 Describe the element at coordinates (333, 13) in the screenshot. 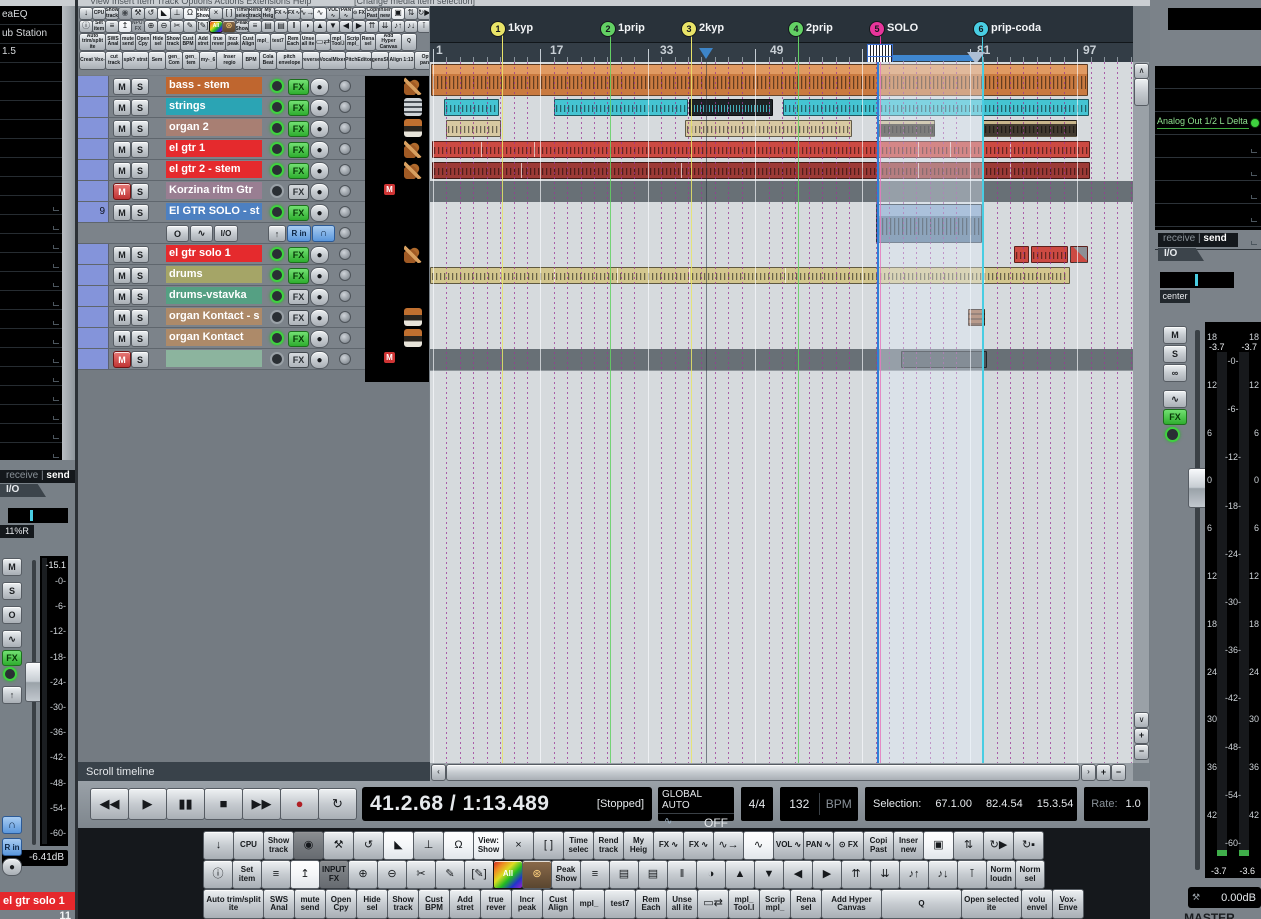

I see `toolbar-button-vol-: VOL ∿` at that location.